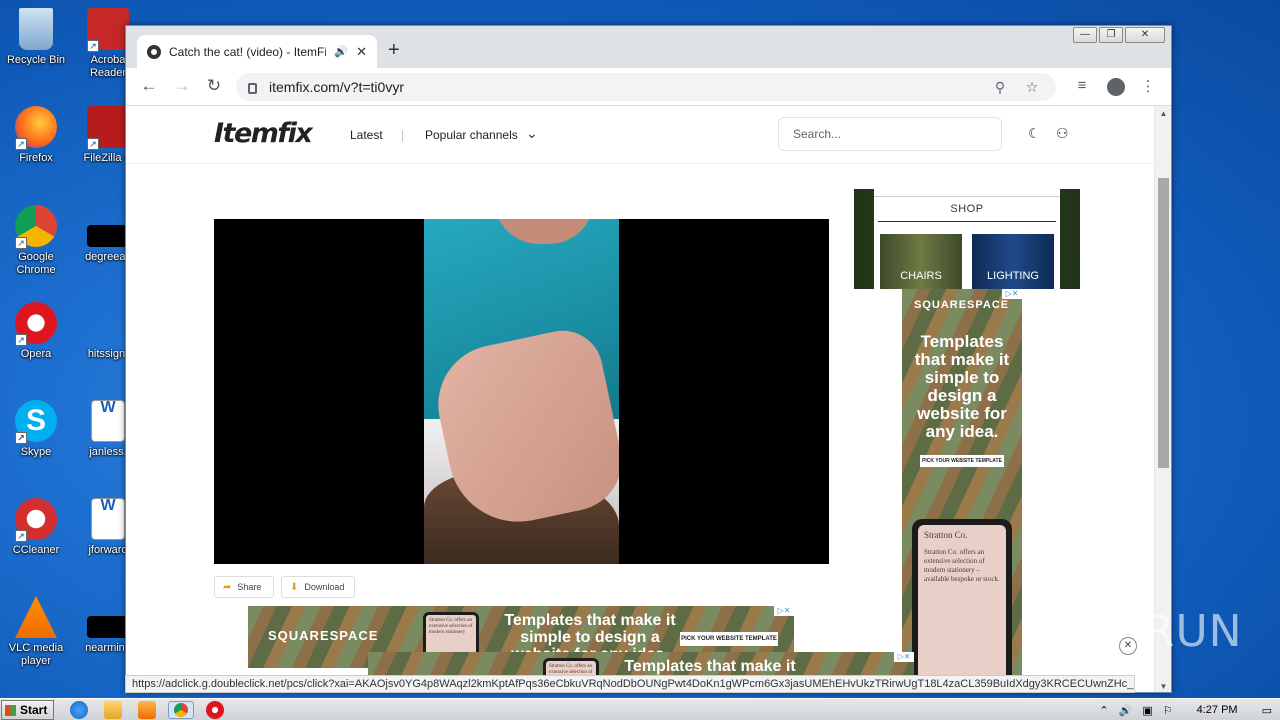 This screenshot has height=720, width=1280. What do you see at coordinates (921, 261) in the screenshot?
I see `shop-tile-chairs: CHAIRS` at bounding box center [921, 261].